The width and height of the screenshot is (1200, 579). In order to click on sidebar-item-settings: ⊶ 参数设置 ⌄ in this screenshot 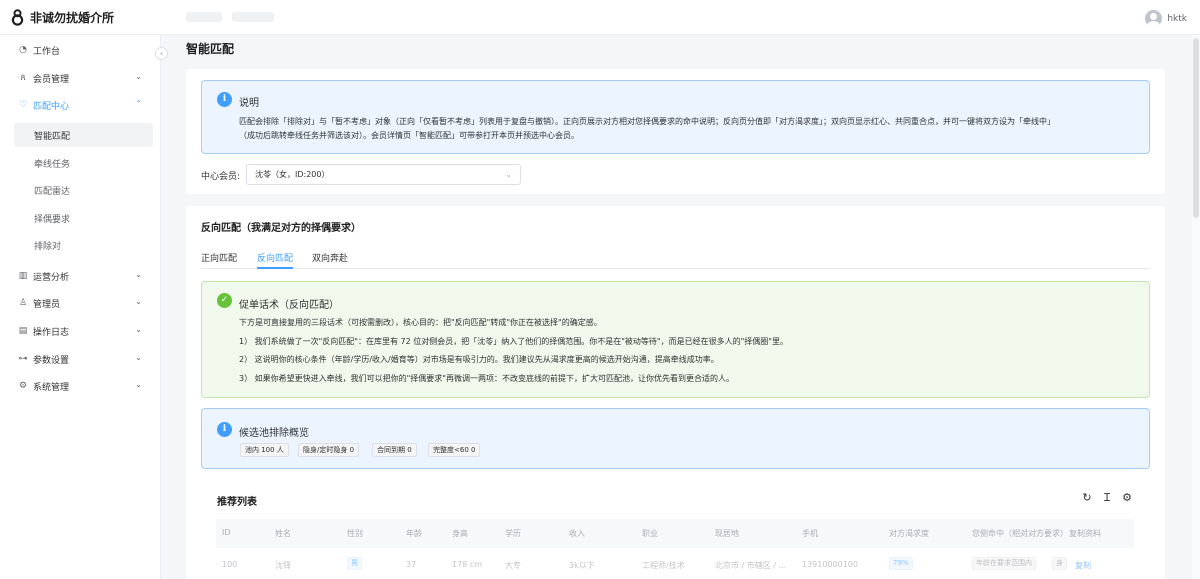, I will do `click(80, 359)`.